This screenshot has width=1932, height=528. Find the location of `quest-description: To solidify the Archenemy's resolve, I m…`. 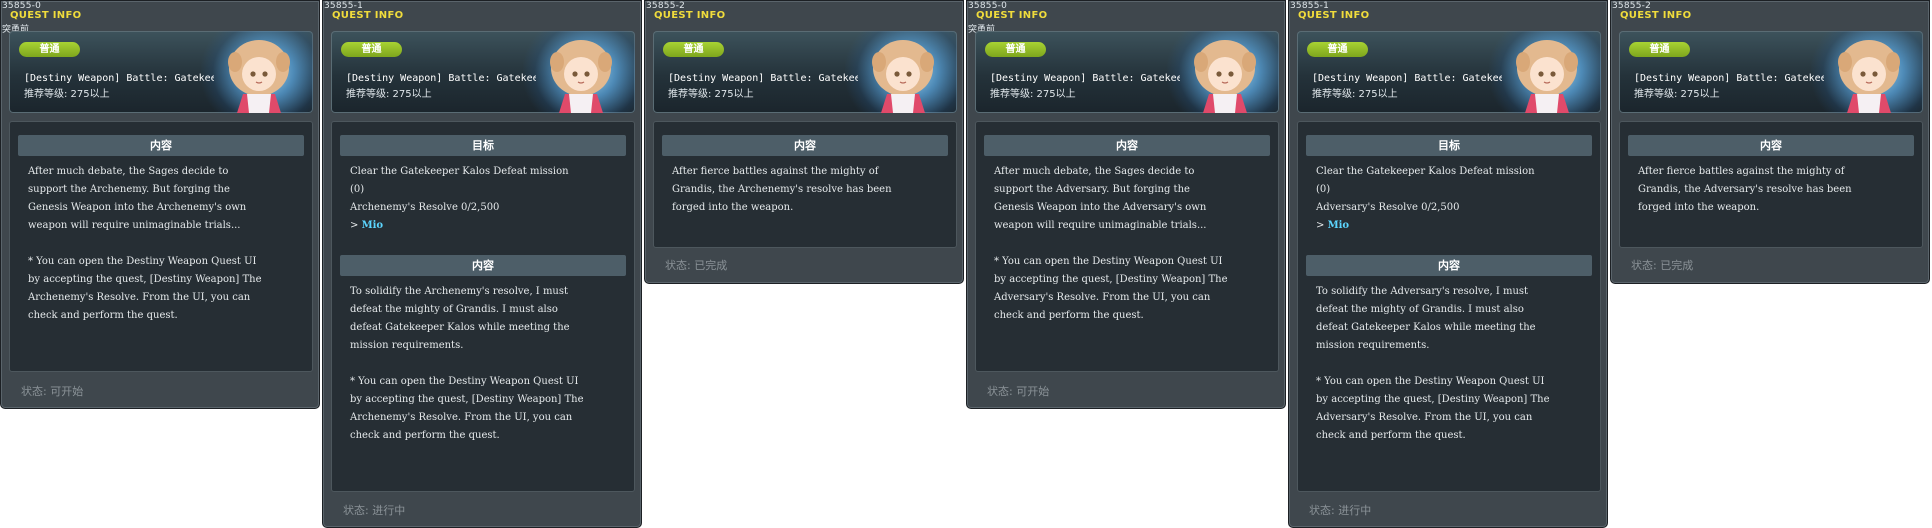

quest-description: To solidify the Archenemy's resolve, I m… is located at coordinates (467, 363).